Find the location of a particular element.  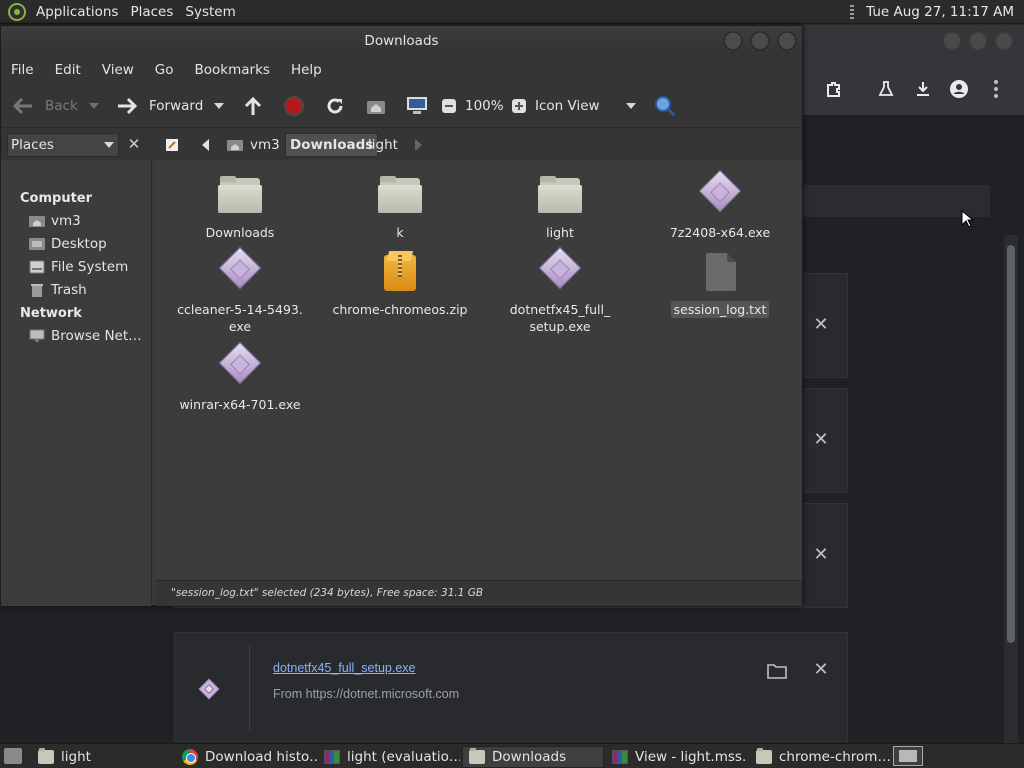

forward-history-dropdown is located at coordinates (219, 106).